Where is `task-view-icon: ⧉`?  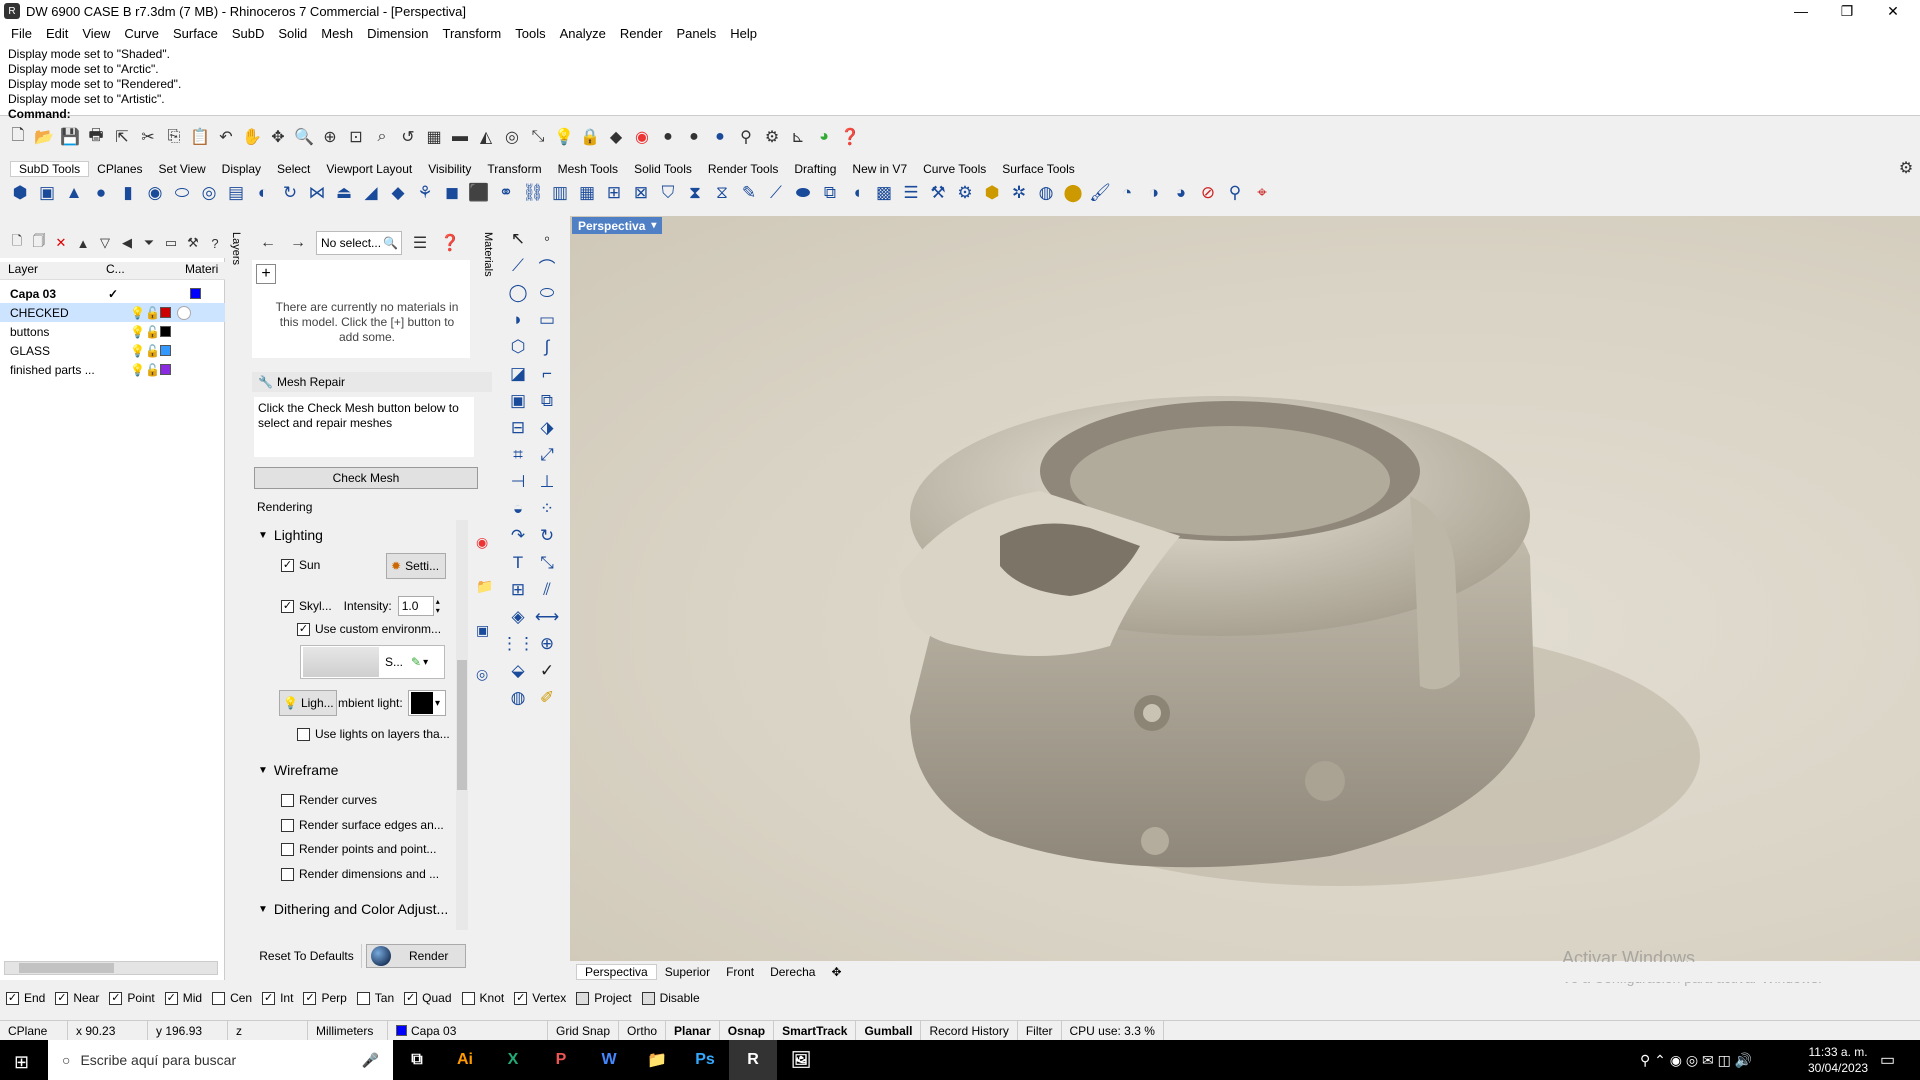
task-view-icon: ⧉ is located at coordinates (417, 1060).